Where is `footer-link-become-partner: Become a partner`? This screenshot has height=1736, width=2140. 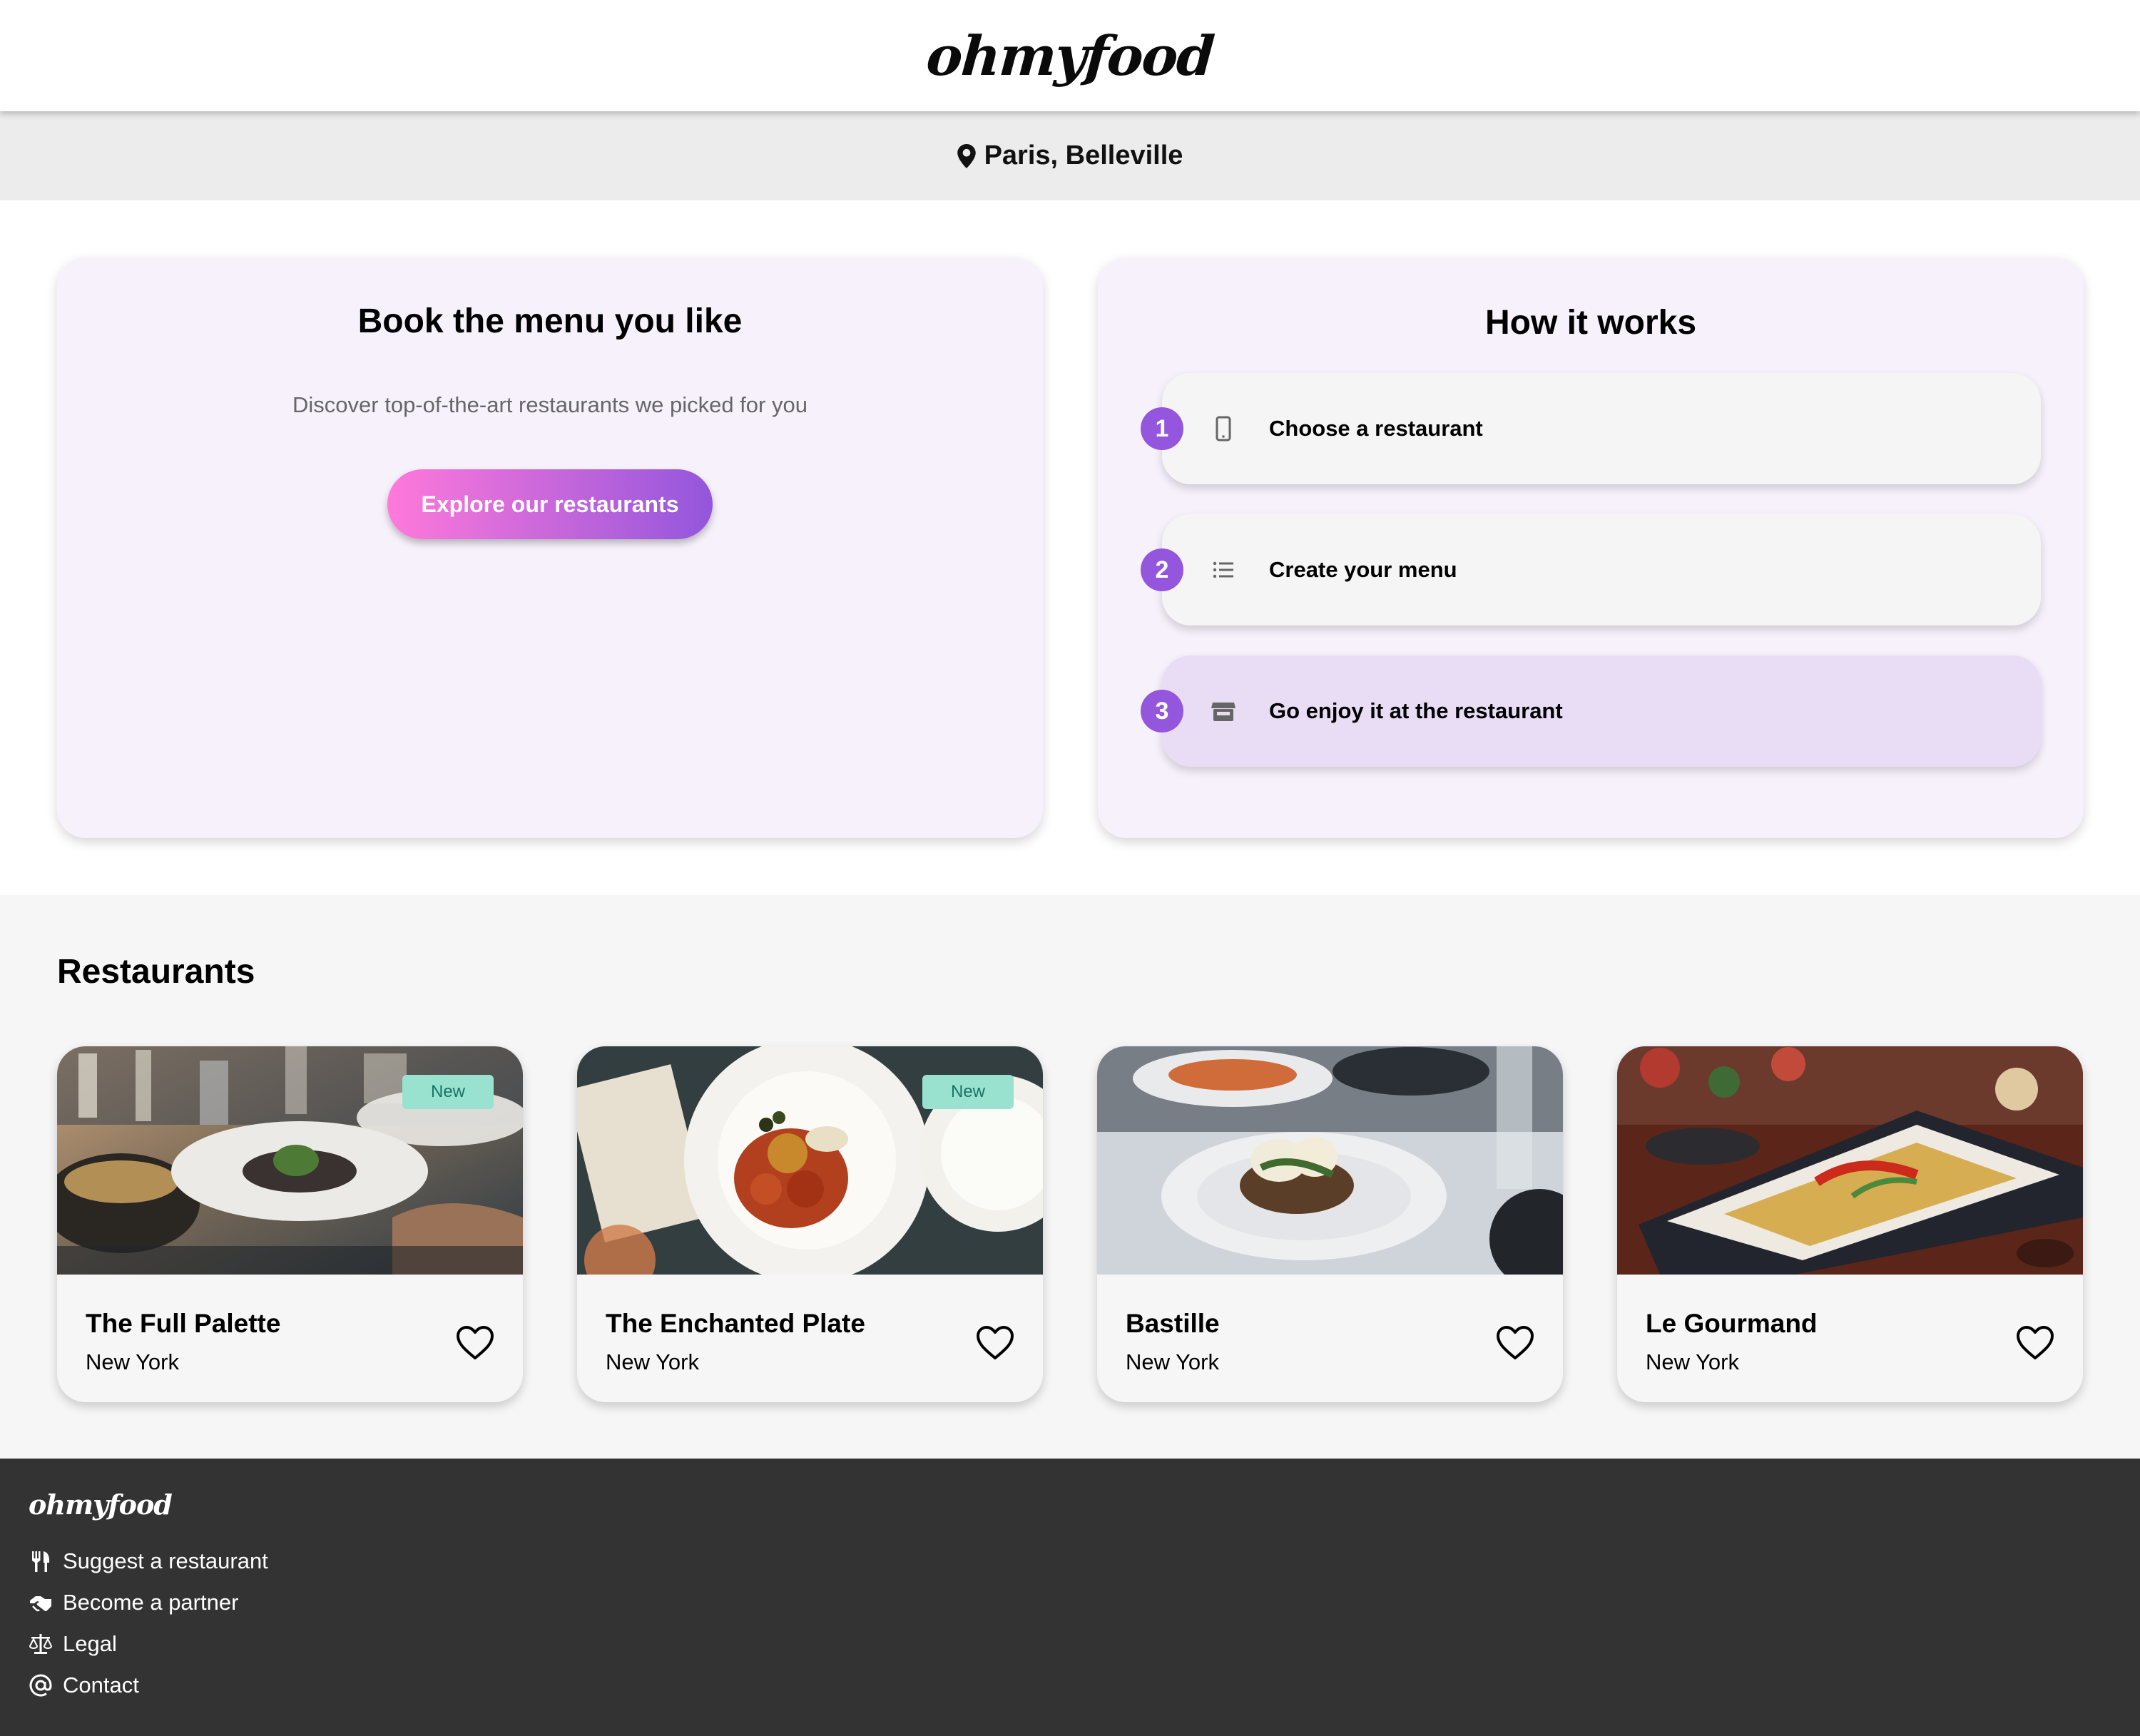
footer-link-become-partner: Become a partner is located at coordinates (133, 1602).